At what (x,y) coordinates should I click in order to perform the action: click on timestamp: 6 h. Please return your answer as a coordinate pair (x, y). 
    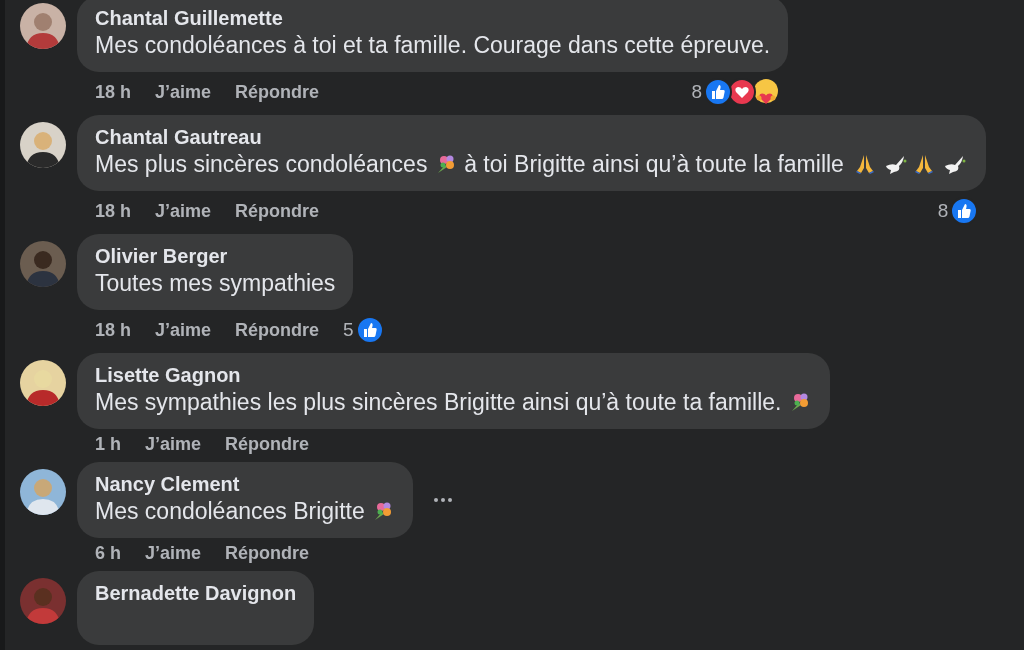
    Looking at the image, I should click on (108, 553).